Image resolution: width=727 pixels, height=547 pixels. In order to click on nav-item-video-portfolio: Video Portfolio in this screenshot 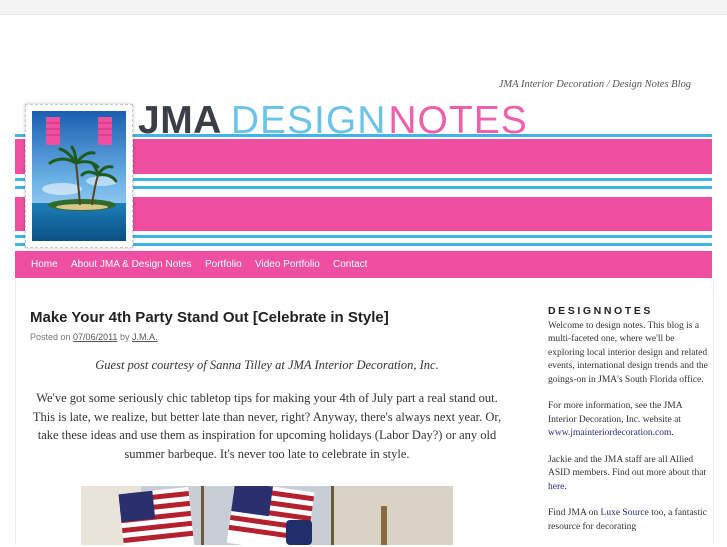, I will do `click(287, 264)`.